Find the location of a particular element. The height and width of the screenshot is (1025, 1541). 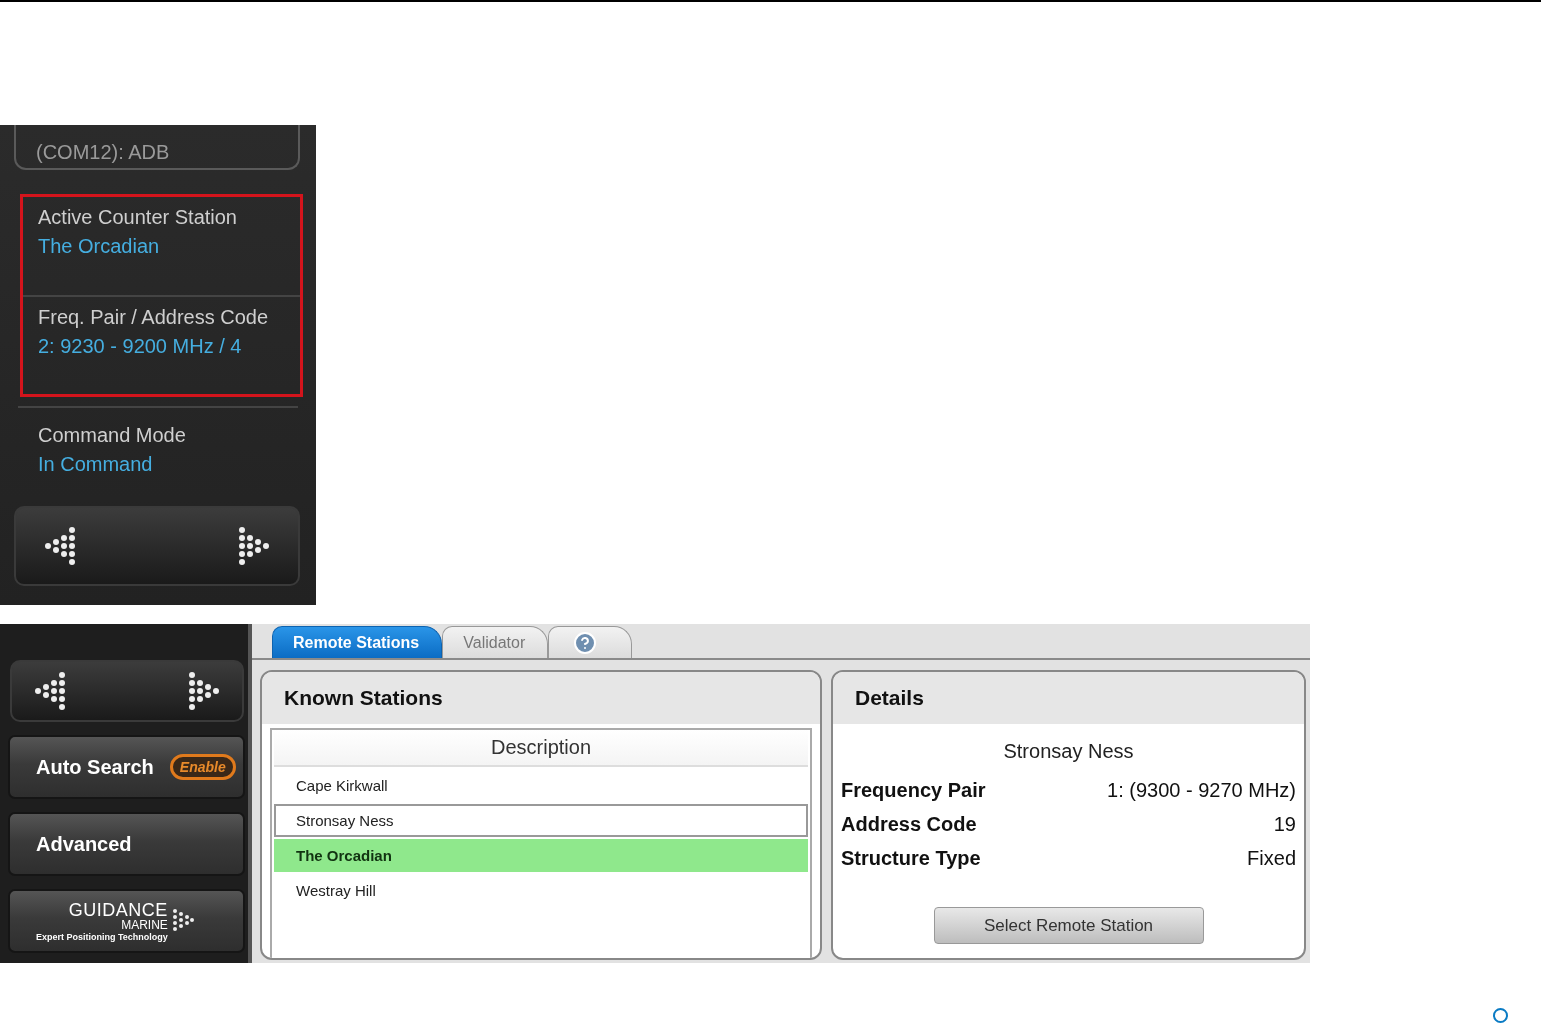

station-row: Cape Kirkwall is located at coordinates (541, 785).